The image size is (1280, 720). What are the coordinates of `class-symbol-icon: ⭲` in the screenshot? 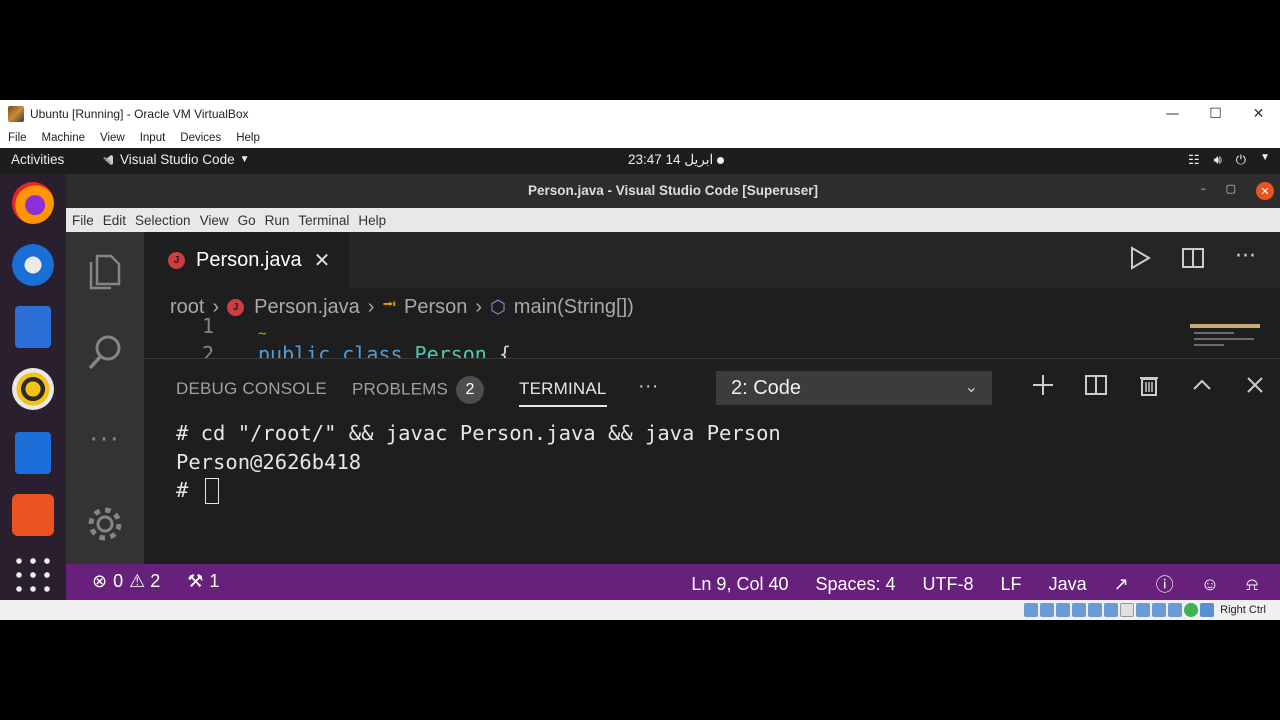 It's located at (389, 304).